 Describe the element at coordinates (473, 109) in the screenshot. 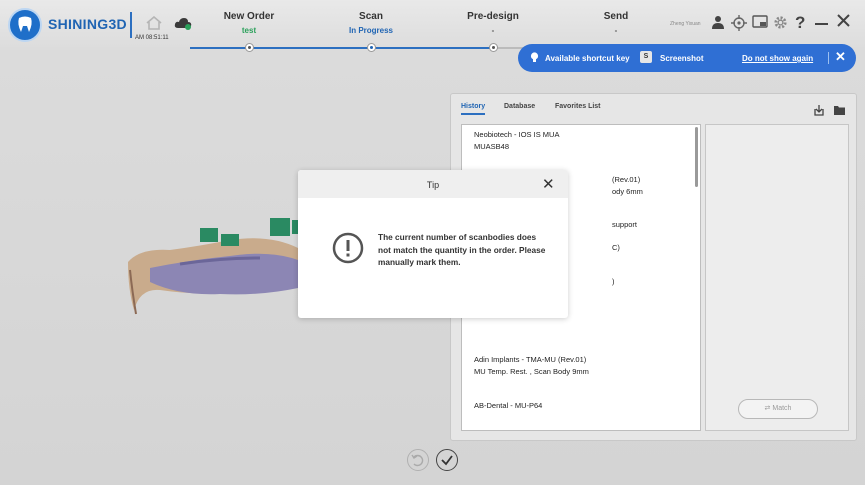

I see `tab-history: History` at that location.